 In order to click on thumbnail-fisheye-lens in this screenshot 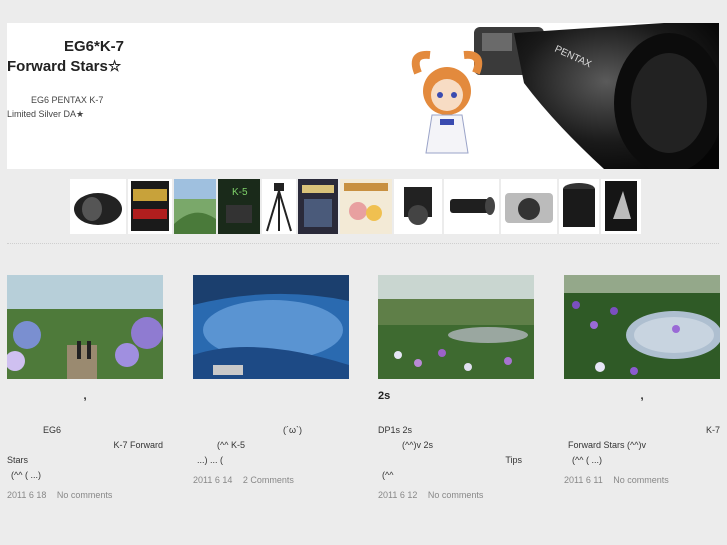, I will do `click(98, 206)`.